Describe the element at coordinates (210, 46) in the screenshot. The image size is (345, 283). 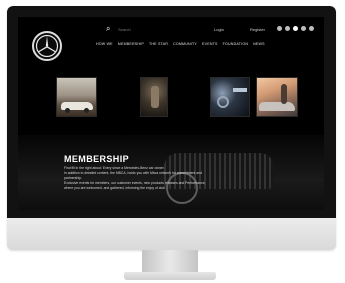
I see `nav-item-events: EVENTS` at that location.